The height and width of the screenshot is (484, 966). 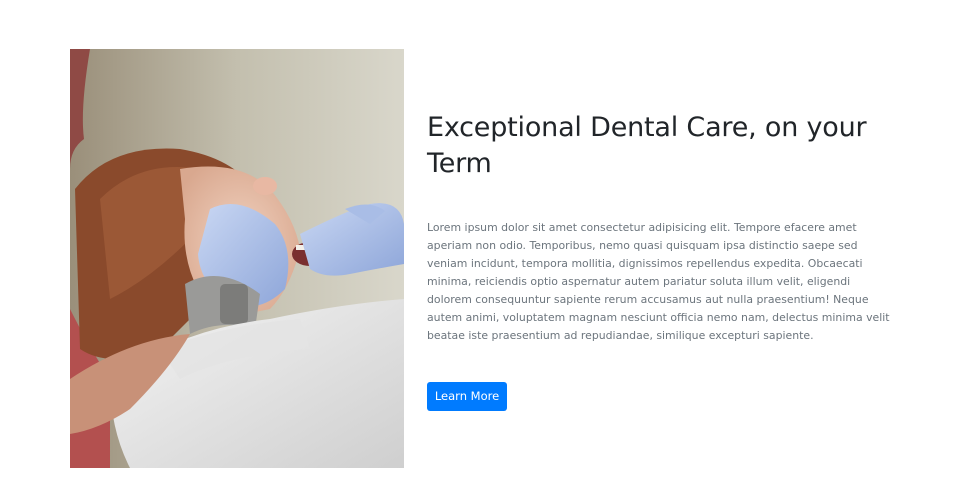 I want to click on learn-more-button: Learn More, so click(x=467, y=396).